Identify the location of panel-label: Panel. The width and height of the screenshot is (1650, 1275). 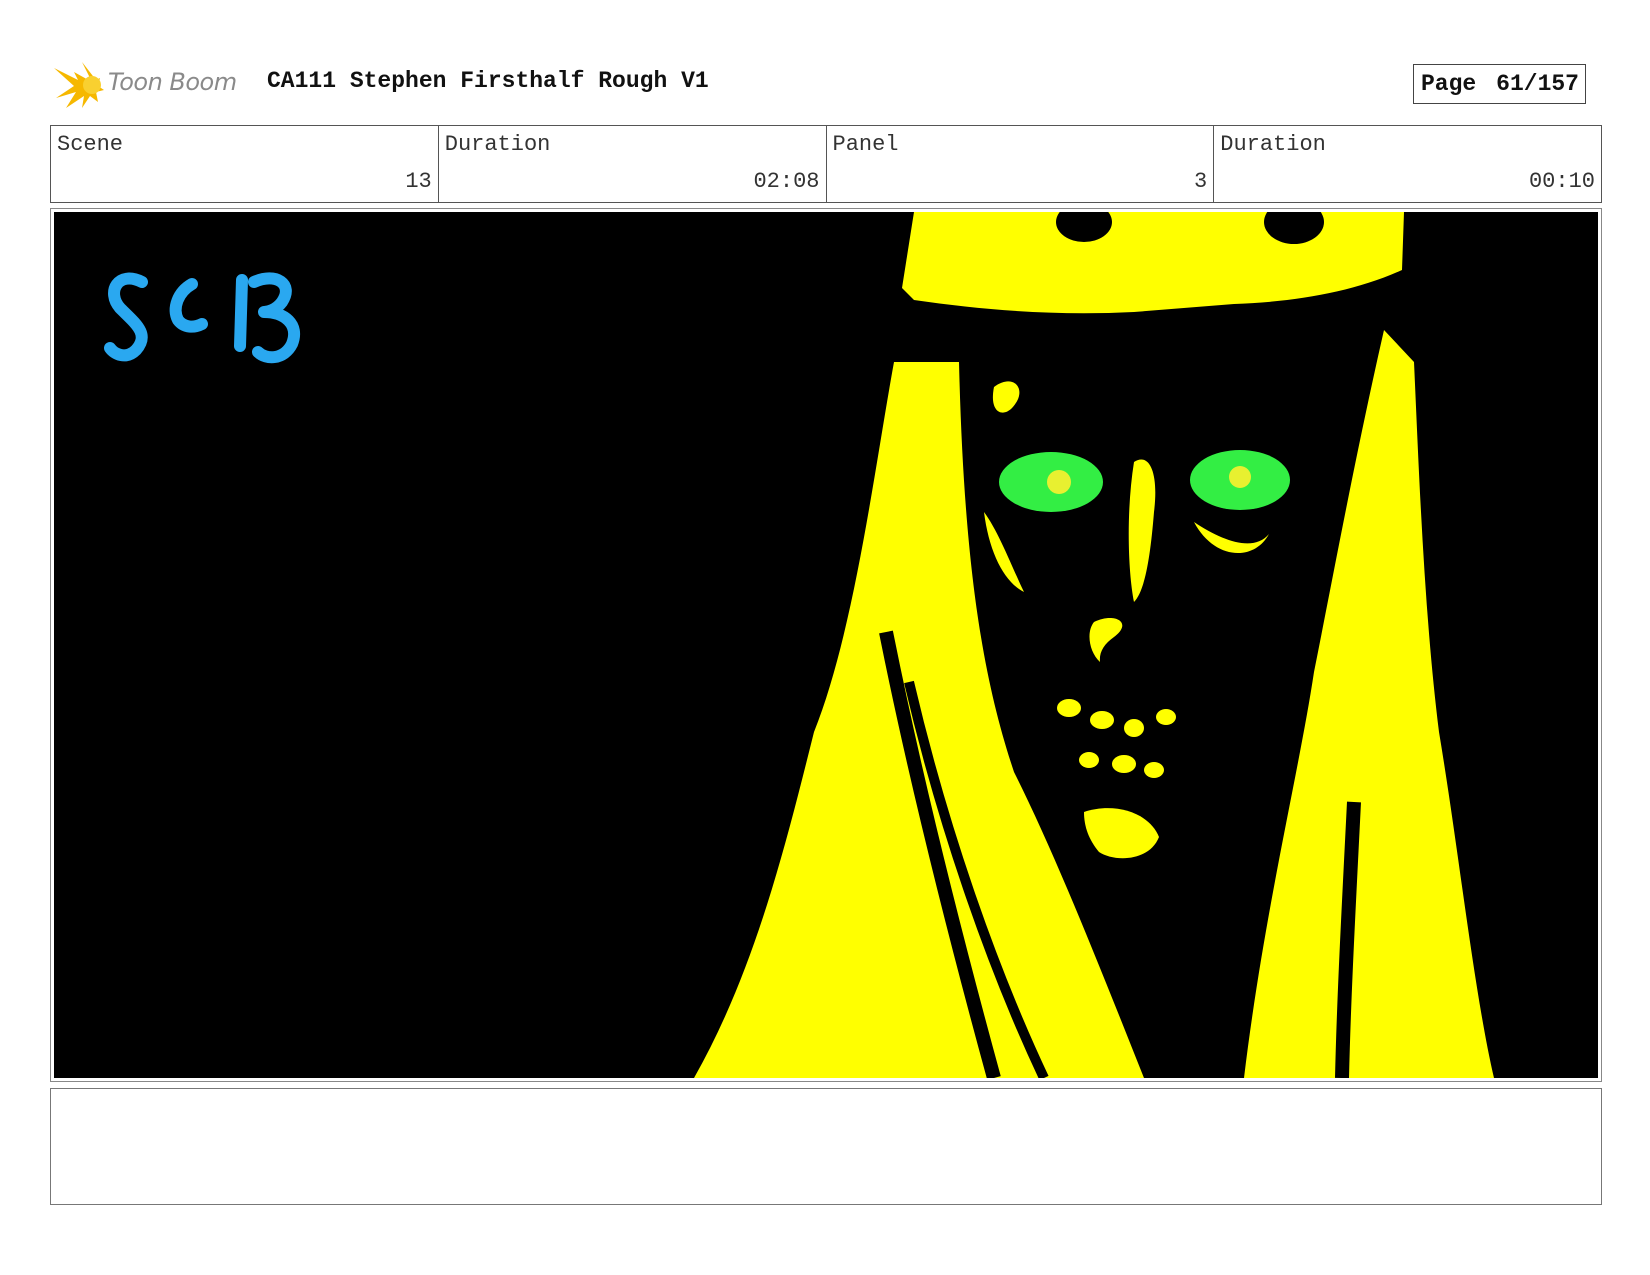
(865, 144).